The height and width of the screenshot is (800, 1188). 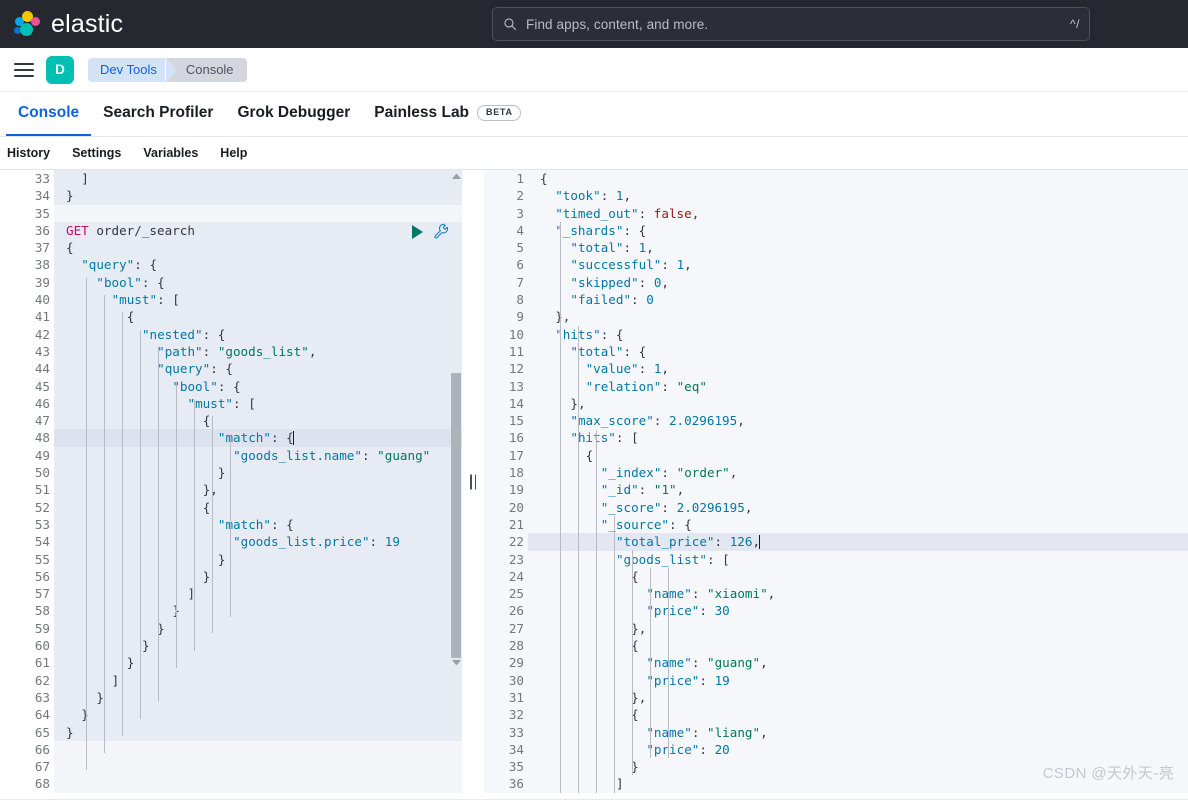 I want to click on code-text: "total_price": 126,, so click(x=858, y=542).